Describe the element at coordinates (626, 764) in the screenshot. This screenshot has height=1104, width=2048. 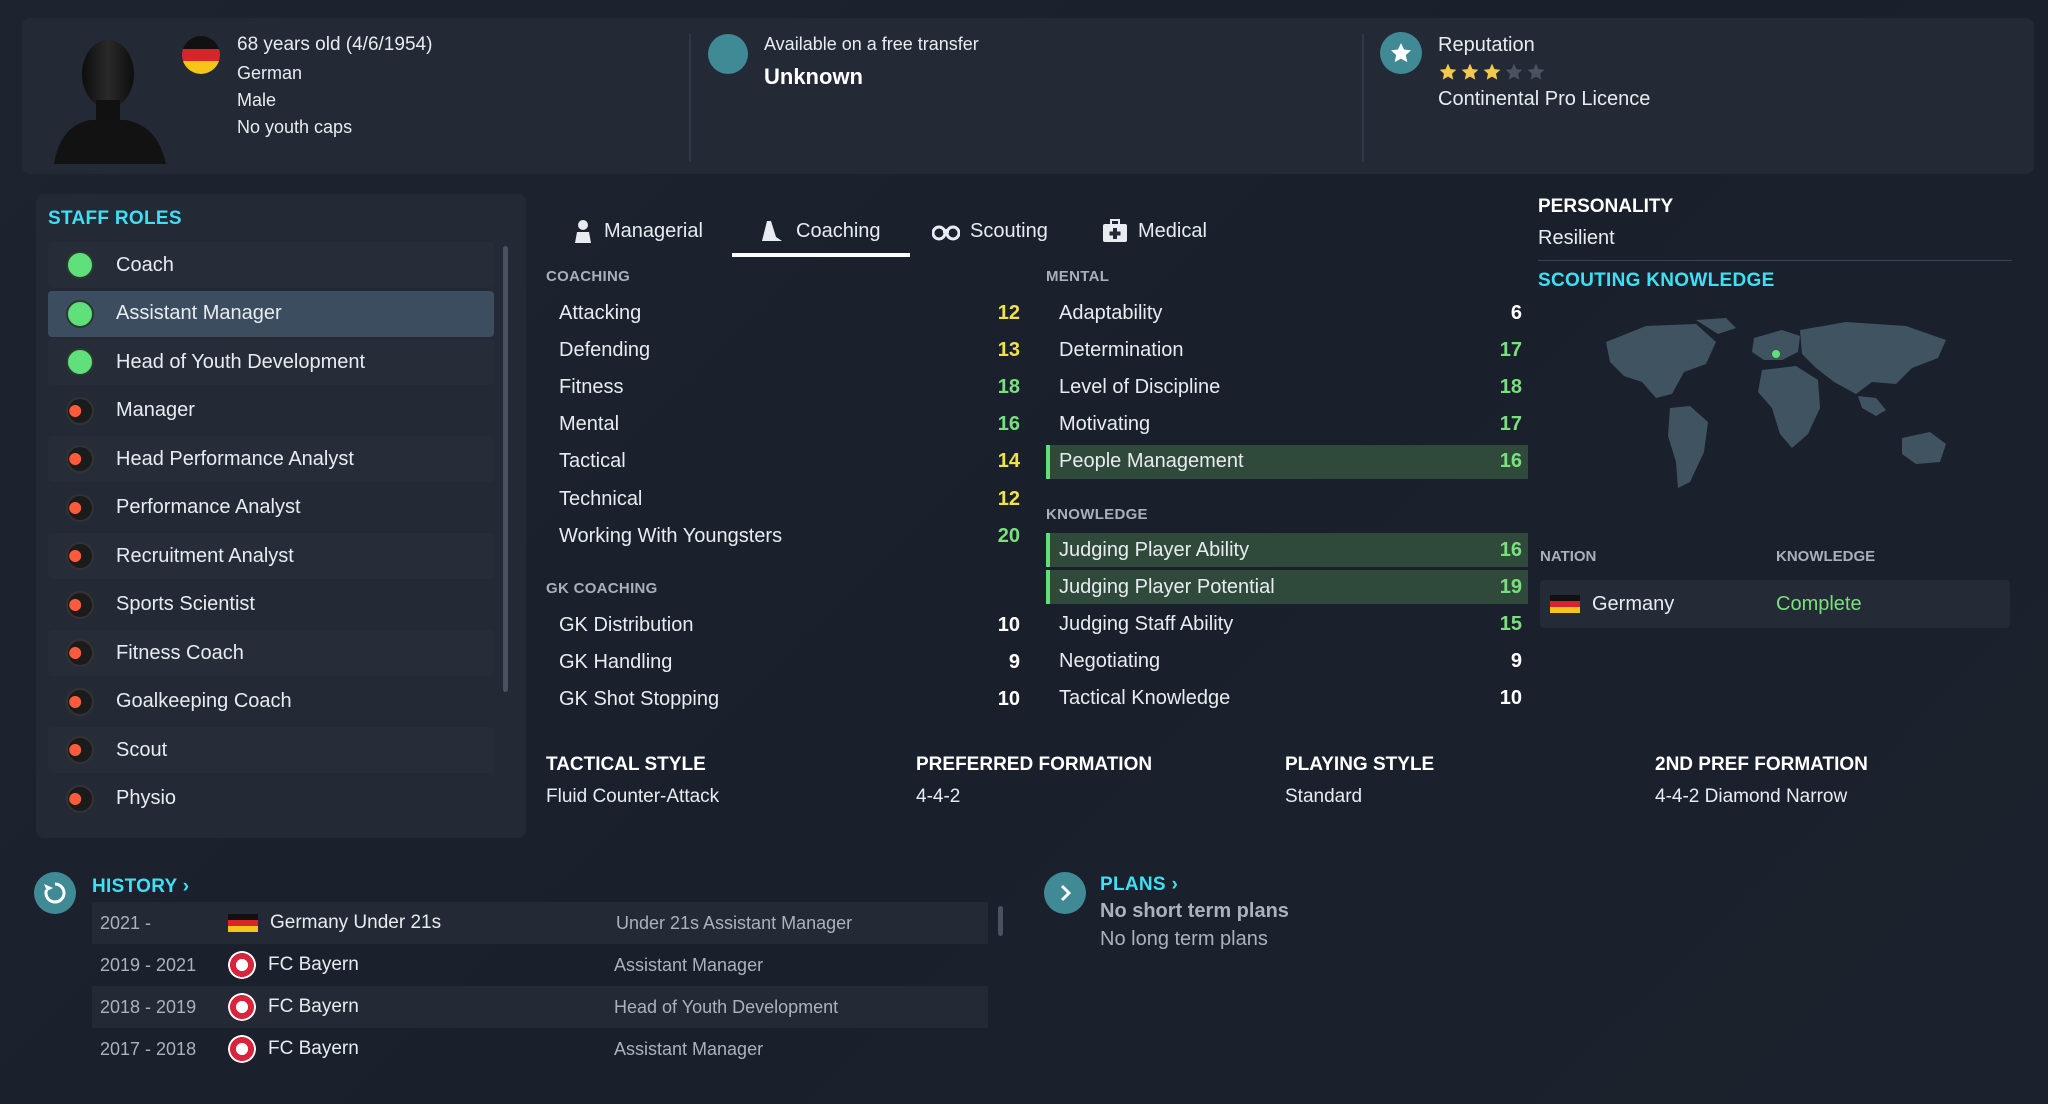
I see `tactical-style-title: TACTICAL STYLE` at that location.